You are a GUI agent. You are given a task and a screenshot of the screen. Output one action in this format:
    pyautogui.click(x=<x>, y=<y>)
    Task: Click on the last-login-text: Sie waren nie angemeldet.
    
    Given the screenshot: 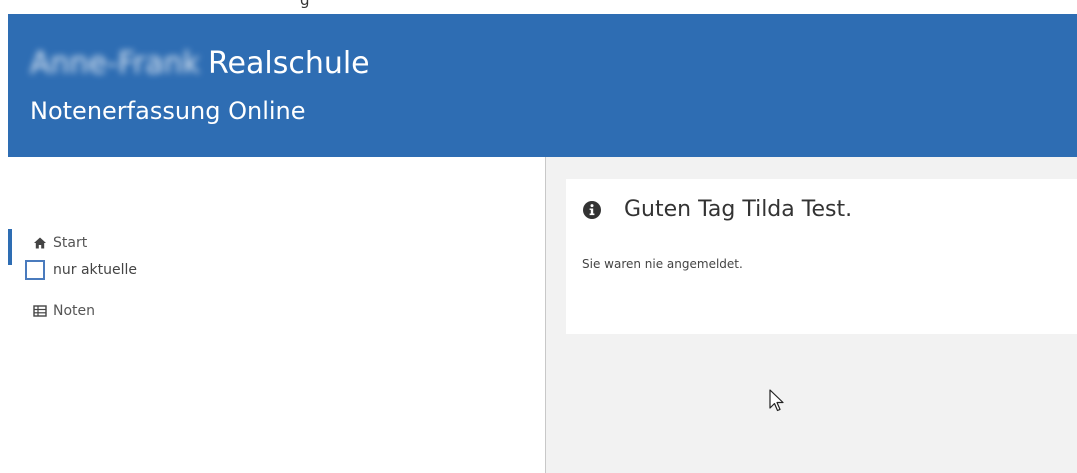 What is the action you would take?
    pyautogui.click(x=662, y=264)
    